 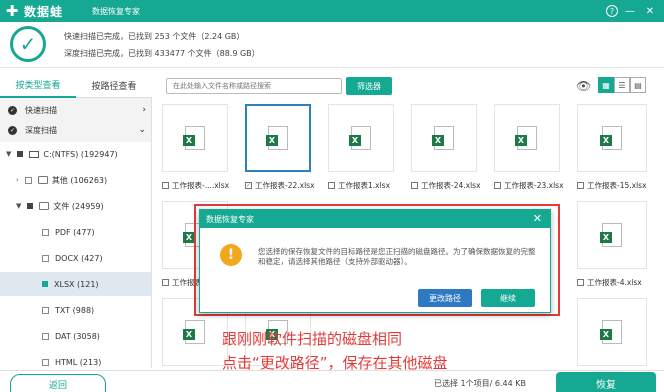 What do you see at coordinates (335, 261) in the screenshot?
I see `dialog-message-line2: 和稳定，请选择其他路径（支持外部驱动器）。` at bounding box center [335, 261].